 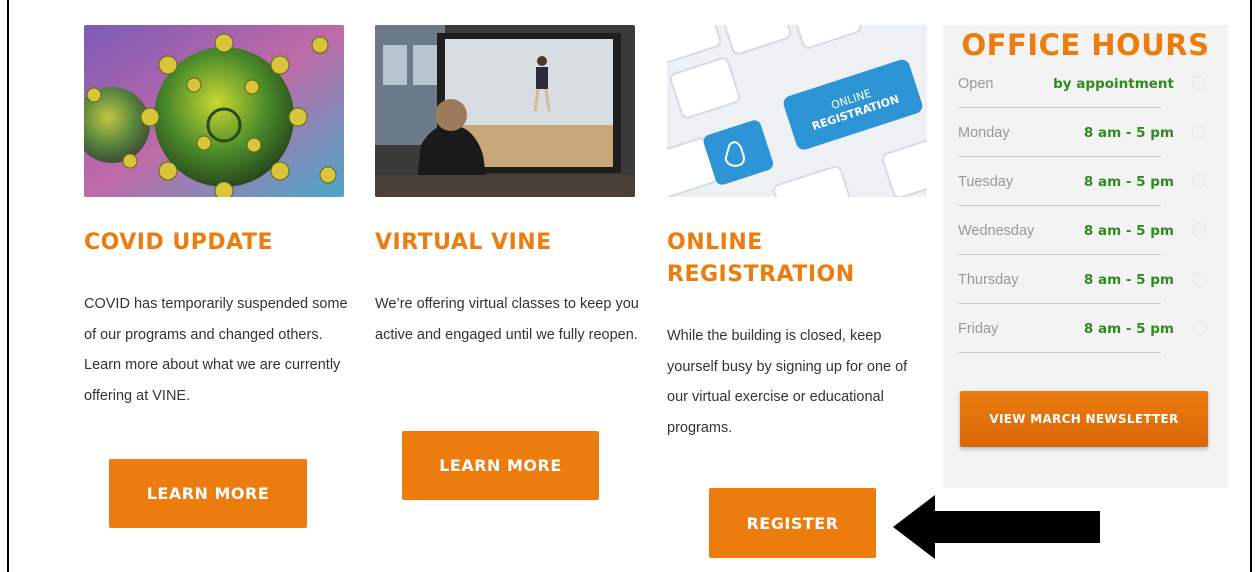 I want to click on coronavirus-image, so click(x=214, y=111).